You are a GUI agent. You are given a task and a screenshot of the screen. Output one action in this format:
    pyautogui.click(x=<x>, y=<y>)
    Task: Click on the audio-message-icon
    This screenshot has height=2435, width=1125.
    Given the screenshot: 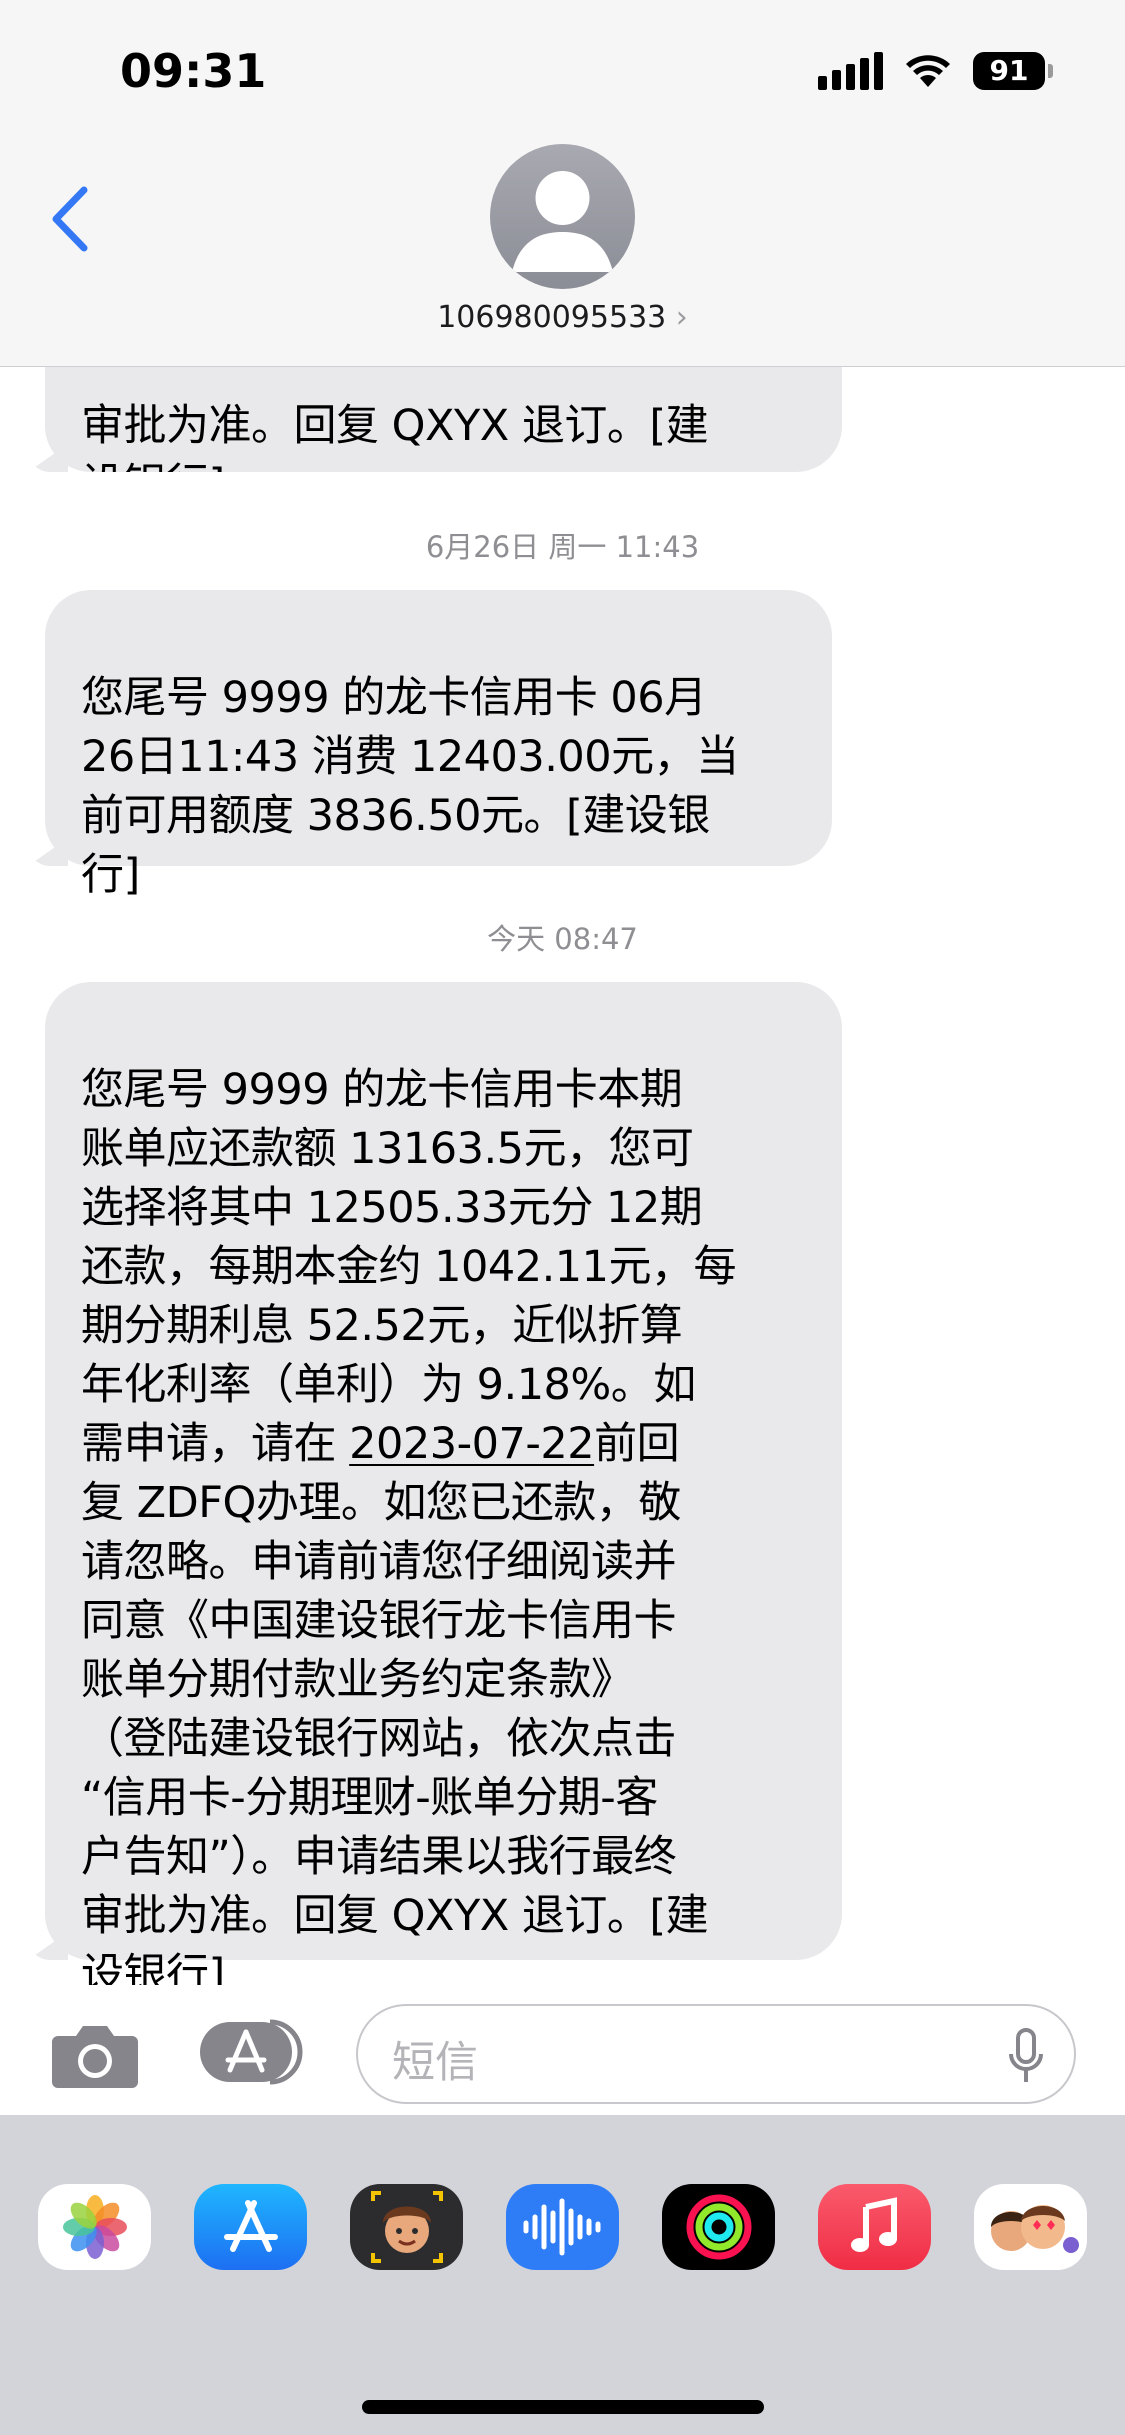 What is the action you would take?
    pyautogui.click(x=562, y=2227)
    